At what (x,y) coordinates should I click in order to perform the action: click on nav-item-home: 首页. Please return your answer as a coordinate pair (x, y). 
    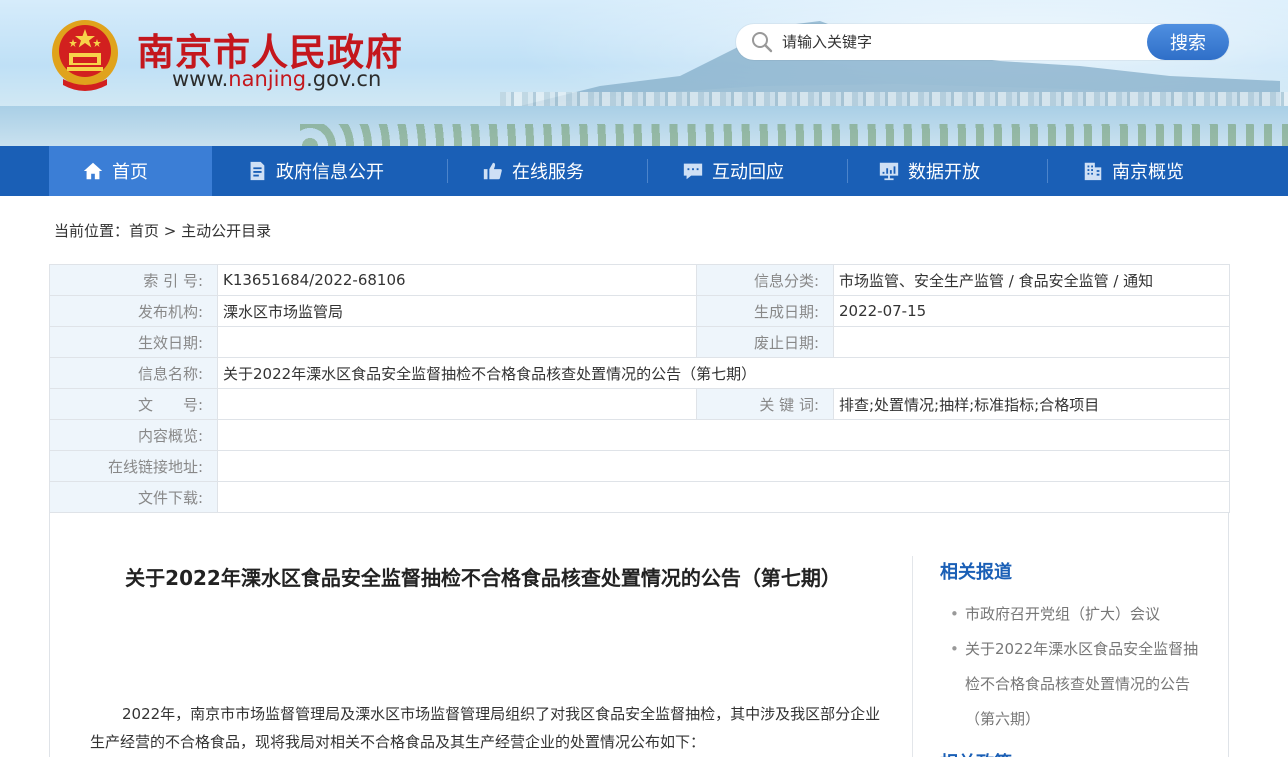
    Looking at the image, I should click on (130, 171).